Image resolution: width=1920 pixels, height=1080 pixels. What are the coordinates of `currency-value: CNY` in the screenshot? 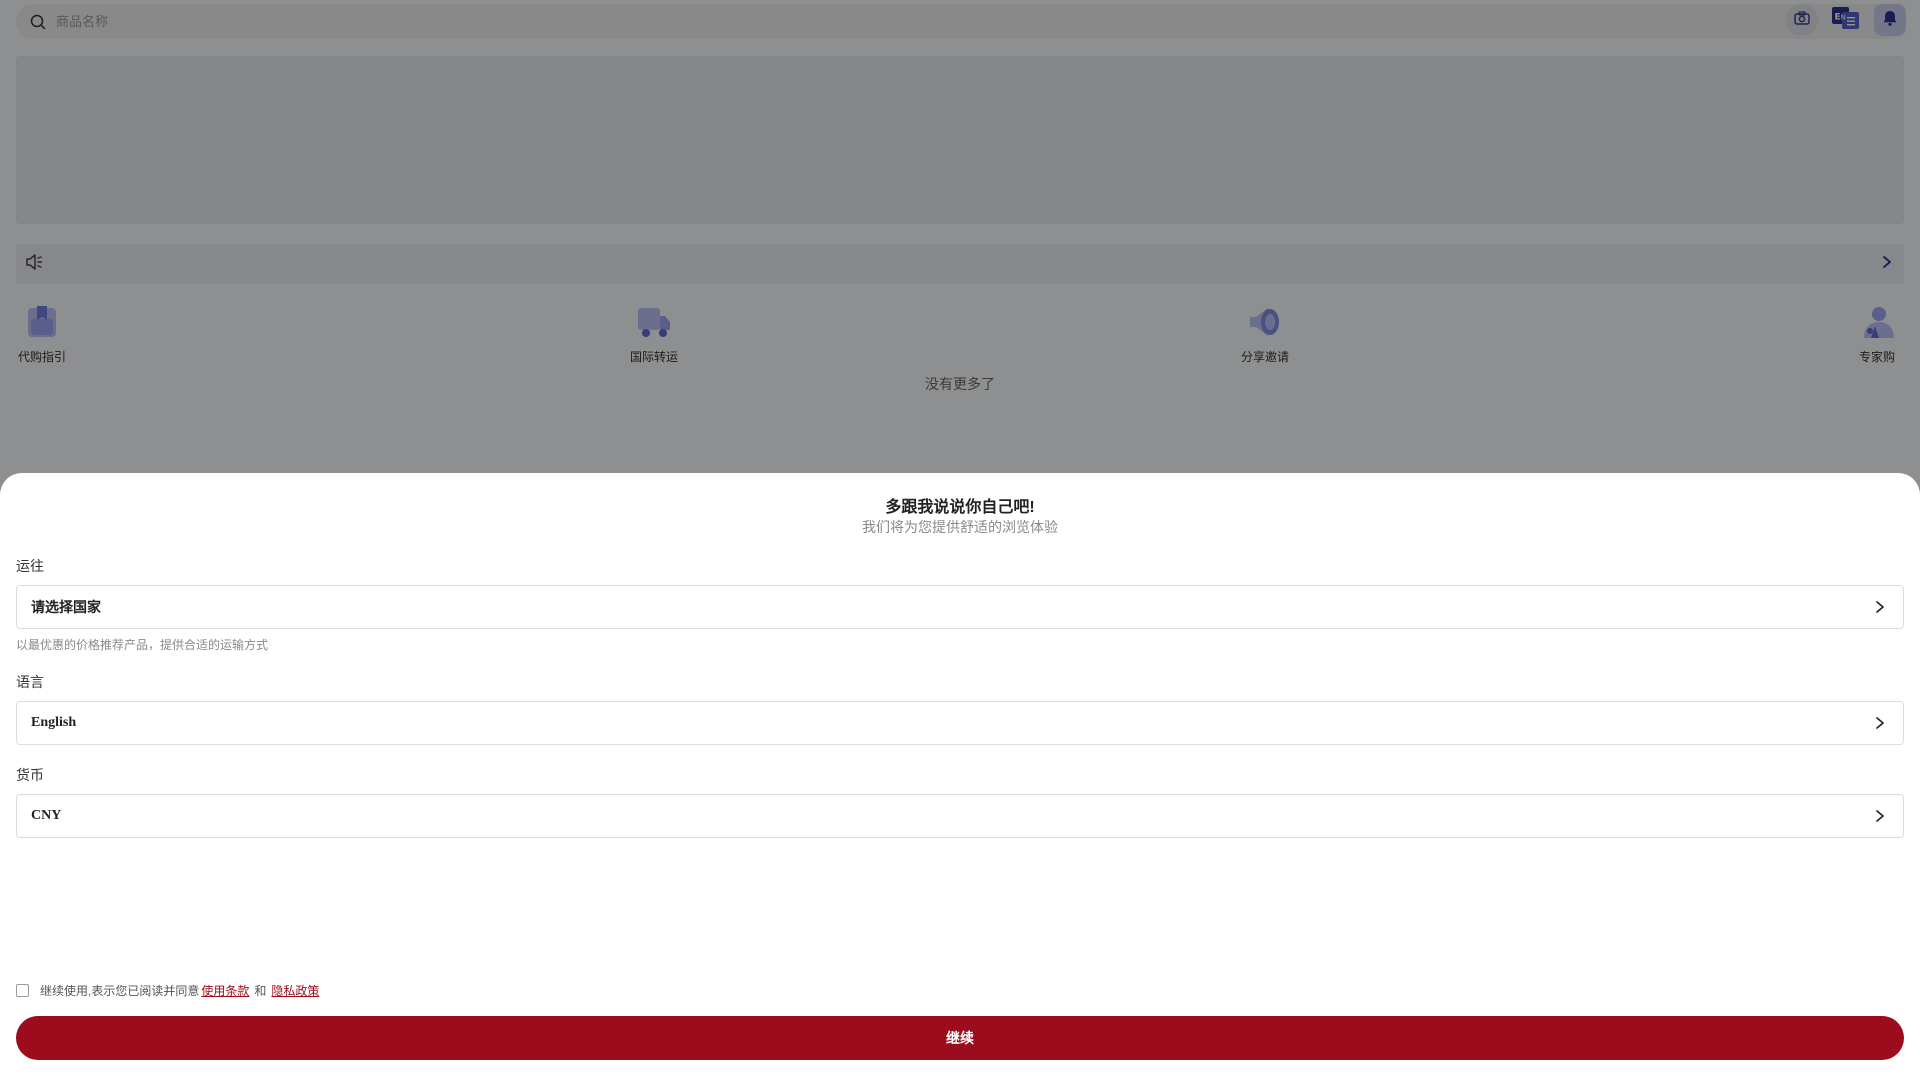 It's located at (46, 815).